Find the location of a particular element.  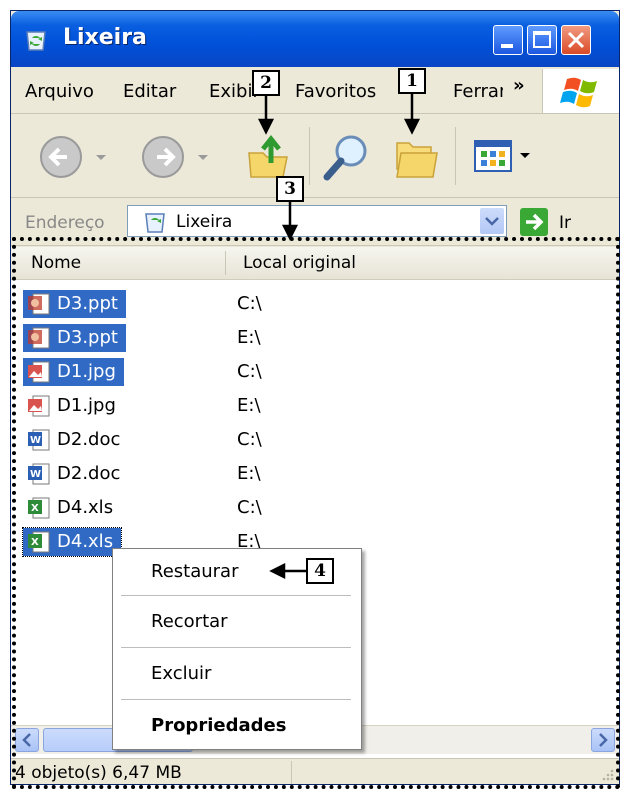

callout-3-arrowhead is located at coordinates (290, 232).